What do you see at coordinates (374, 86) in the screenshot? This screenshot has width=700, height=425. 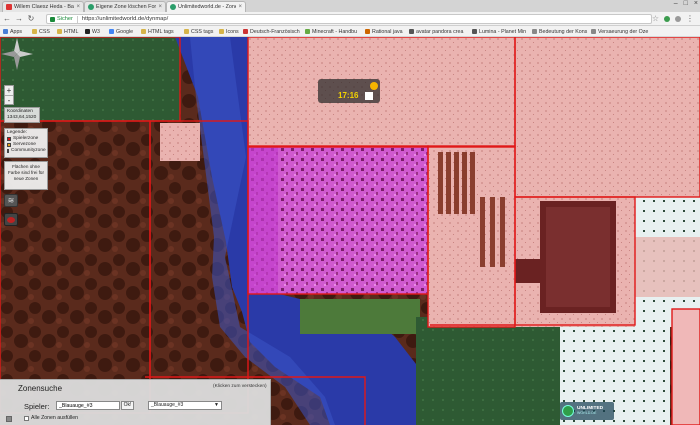 I see `sun-icon` at bounding box center [374, 86].